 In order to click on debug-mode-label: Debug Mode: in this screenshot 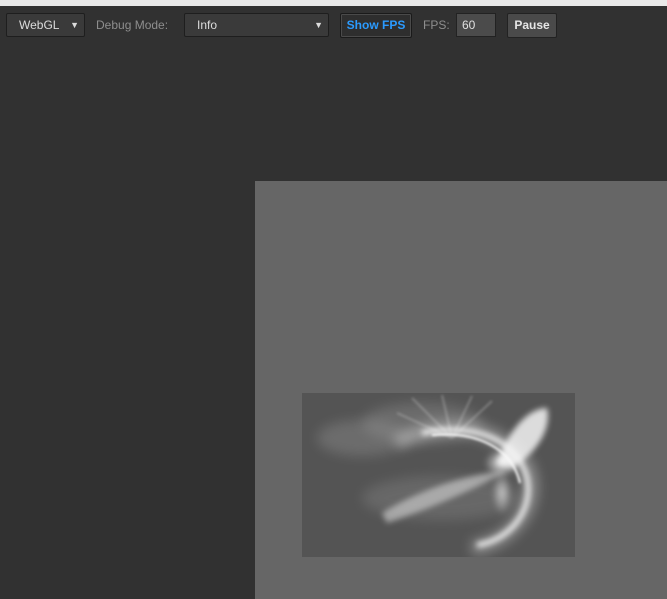, I will do `click(132, 25)`.